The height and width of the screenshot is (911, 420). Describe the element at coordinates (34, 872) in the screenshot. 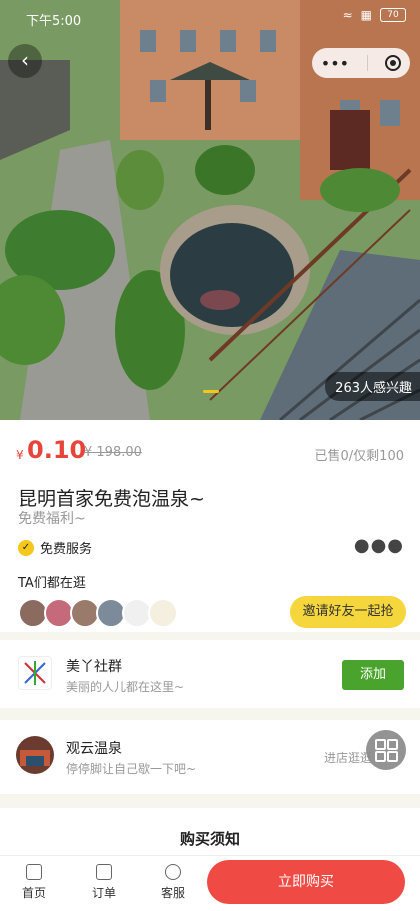

I see `home-icon` at that location.